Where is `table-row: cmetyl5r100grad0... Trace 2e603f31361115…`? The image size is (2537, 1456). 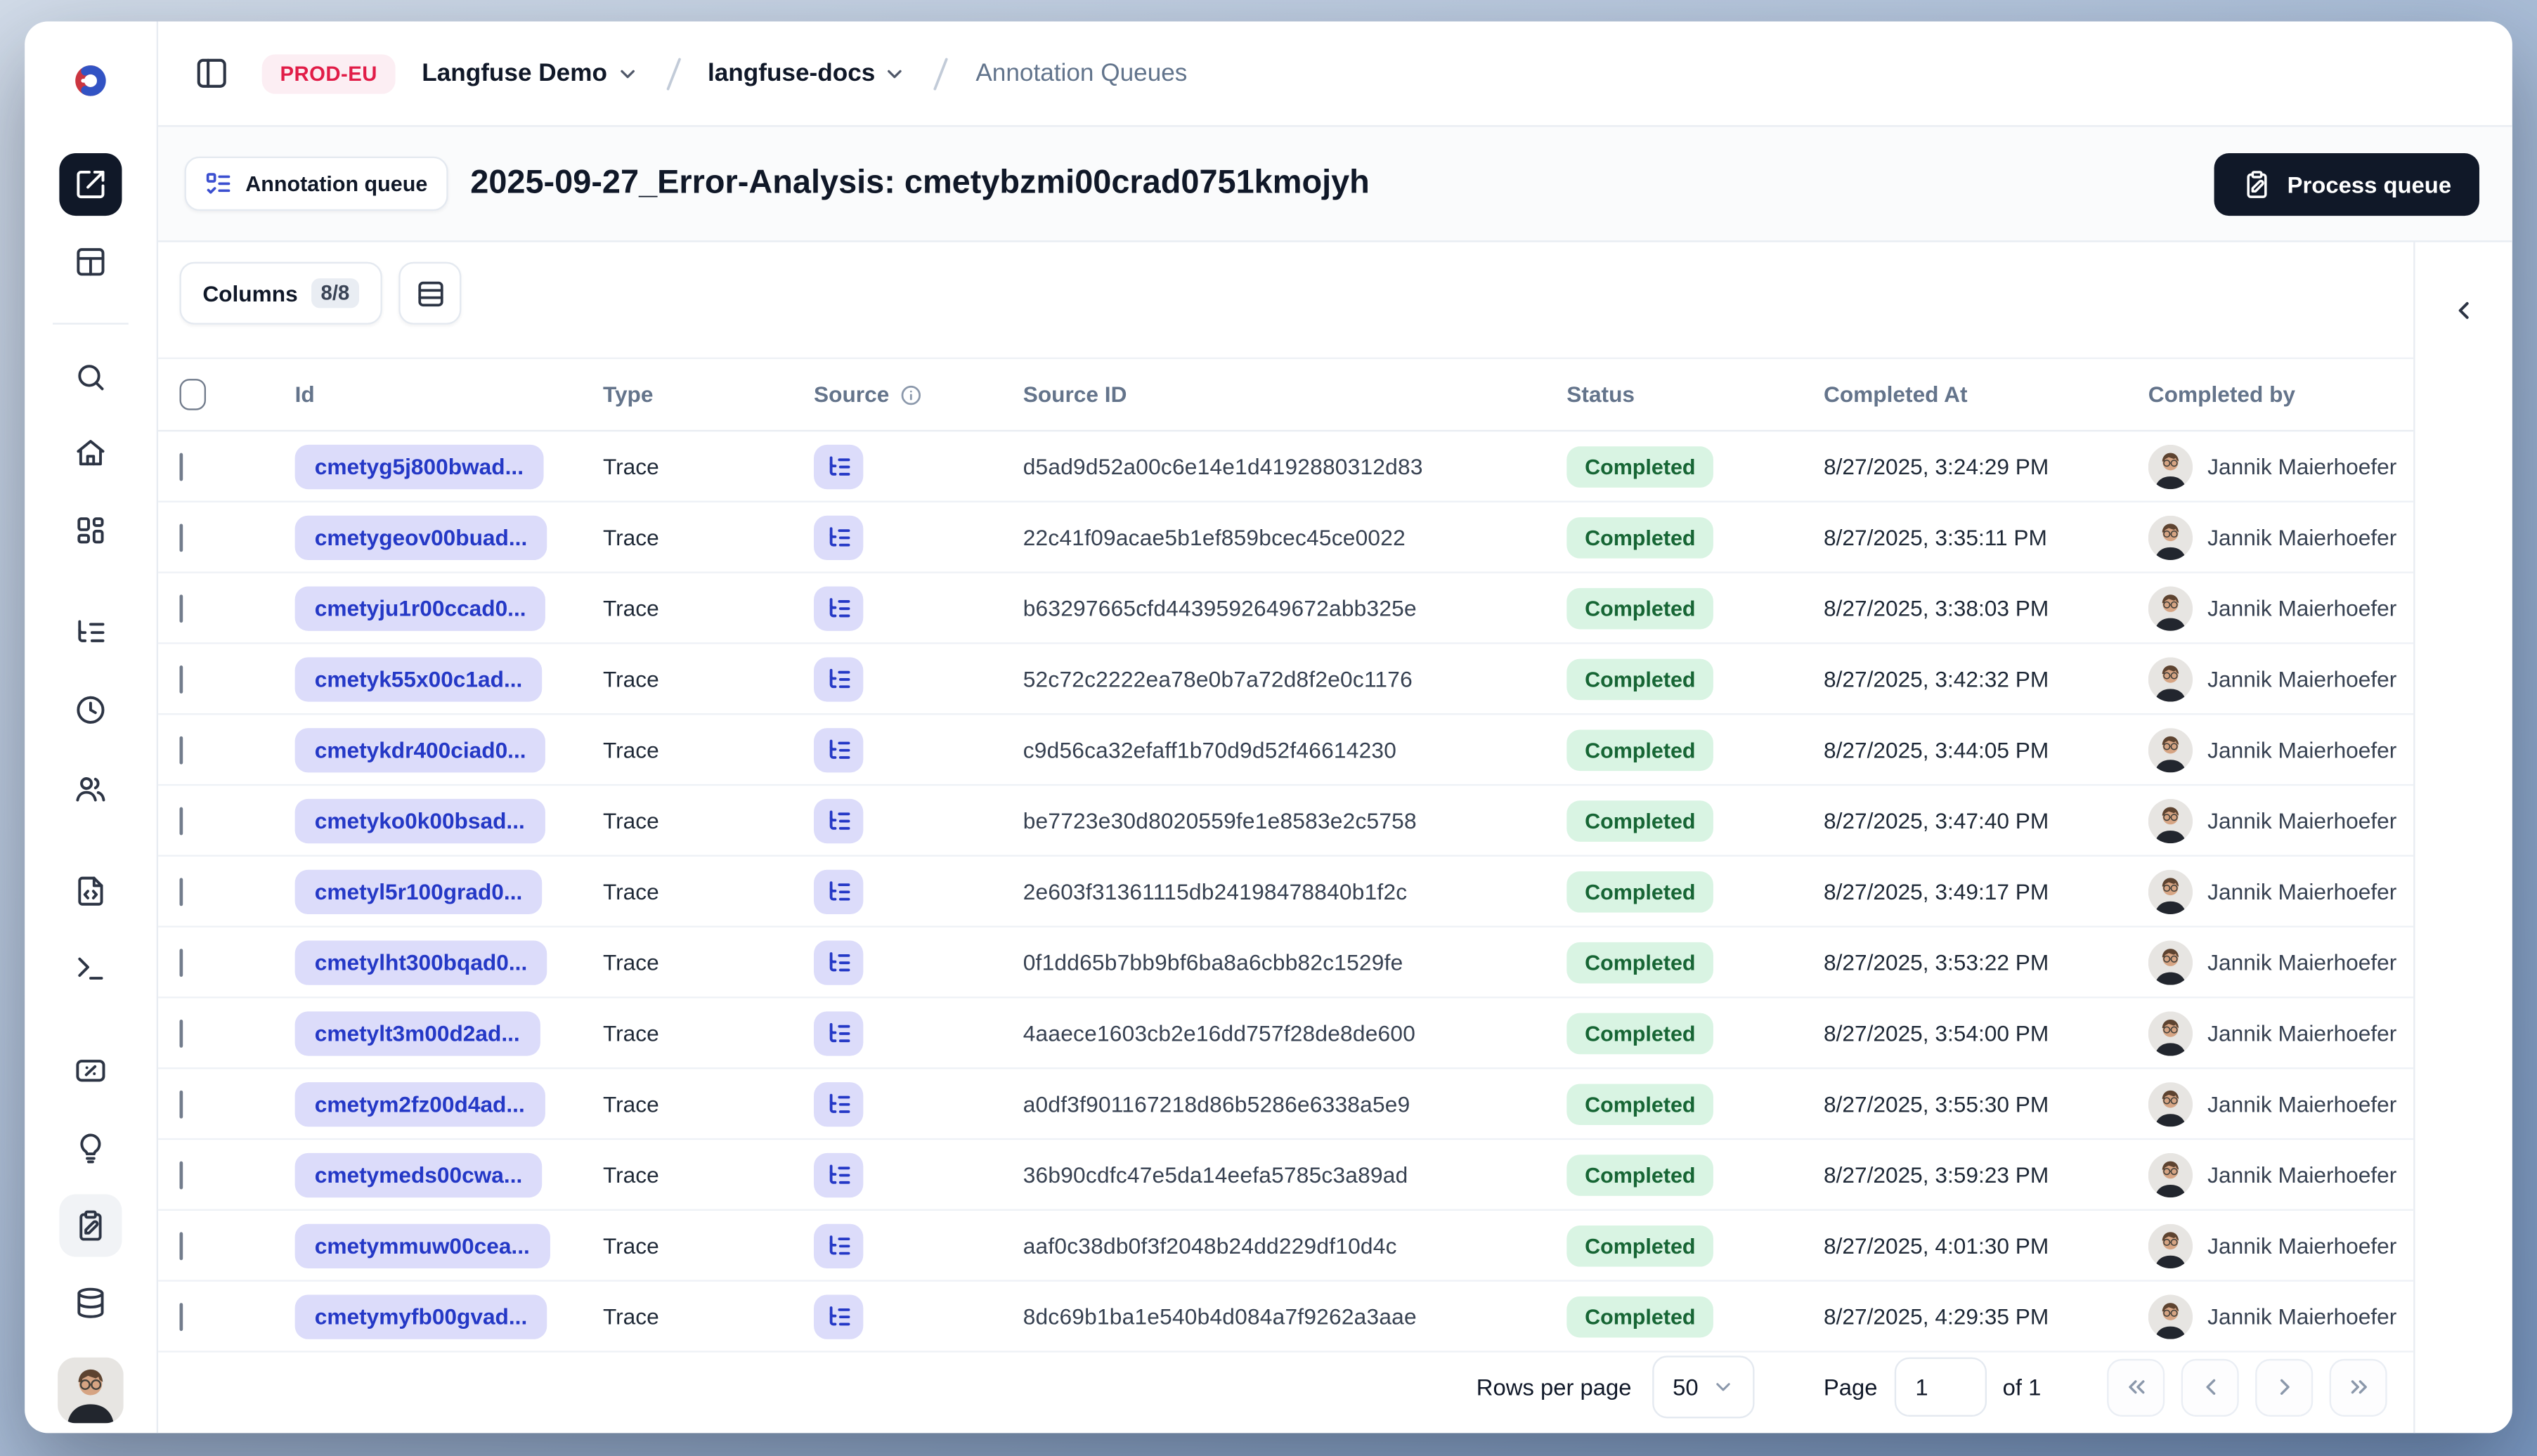 table-row: cmetyl5r100grad0... Trace 2e603f31361115… is located at coordinates (1286, 892).